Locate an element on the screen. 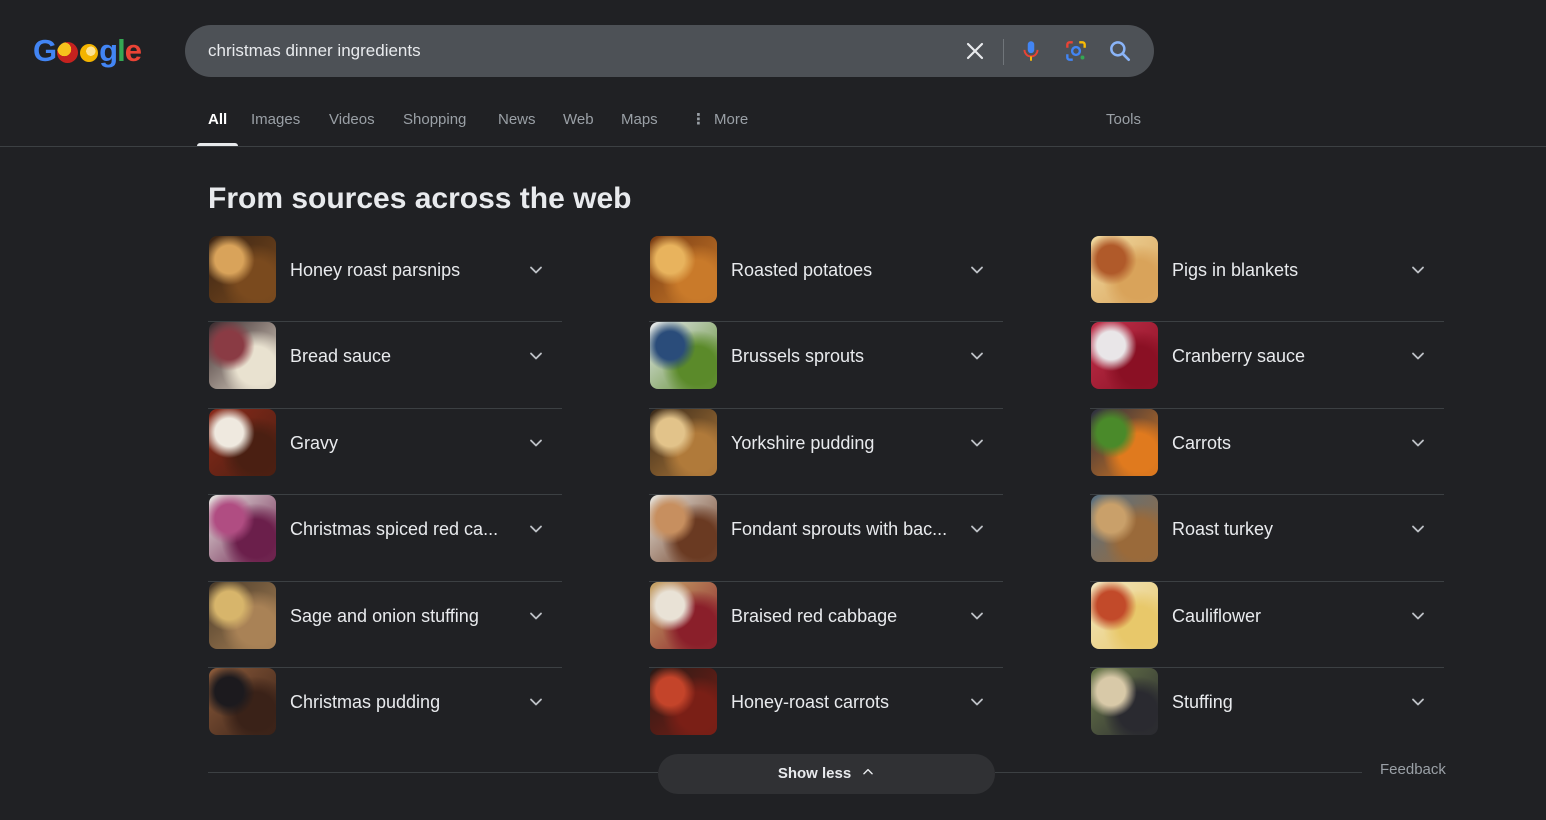 Image resolution: width=1546 pixels, height=820 pixels. google-lens-icon is located at coordinates (1076, 51).